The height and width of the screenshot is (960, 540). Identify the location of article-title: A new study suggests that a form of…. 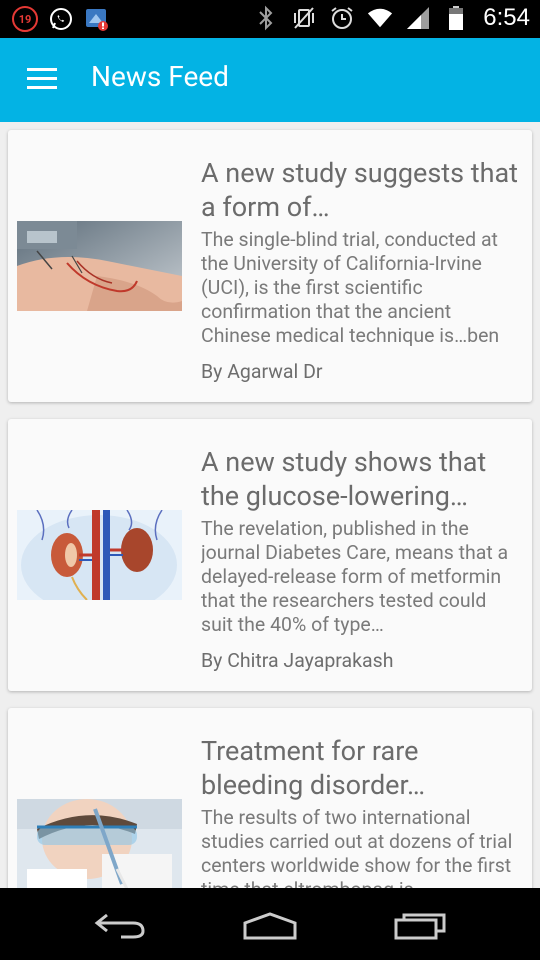
(359, 190).